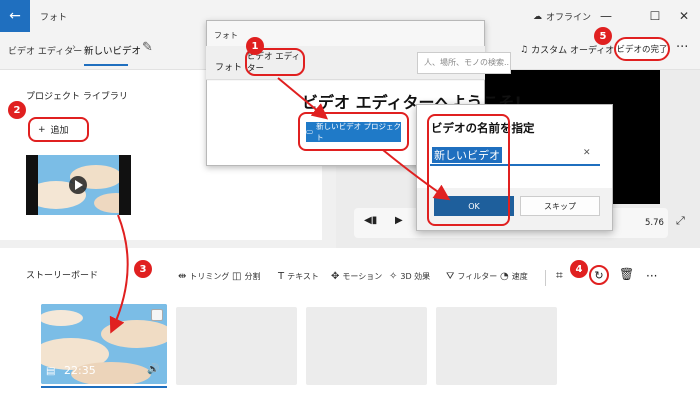 The width and height of the screenshot is (700, 407). Describe the element at coordinates (537, 16) in the screenshot. I see `offline-cloud-icon: ☁` at that location.